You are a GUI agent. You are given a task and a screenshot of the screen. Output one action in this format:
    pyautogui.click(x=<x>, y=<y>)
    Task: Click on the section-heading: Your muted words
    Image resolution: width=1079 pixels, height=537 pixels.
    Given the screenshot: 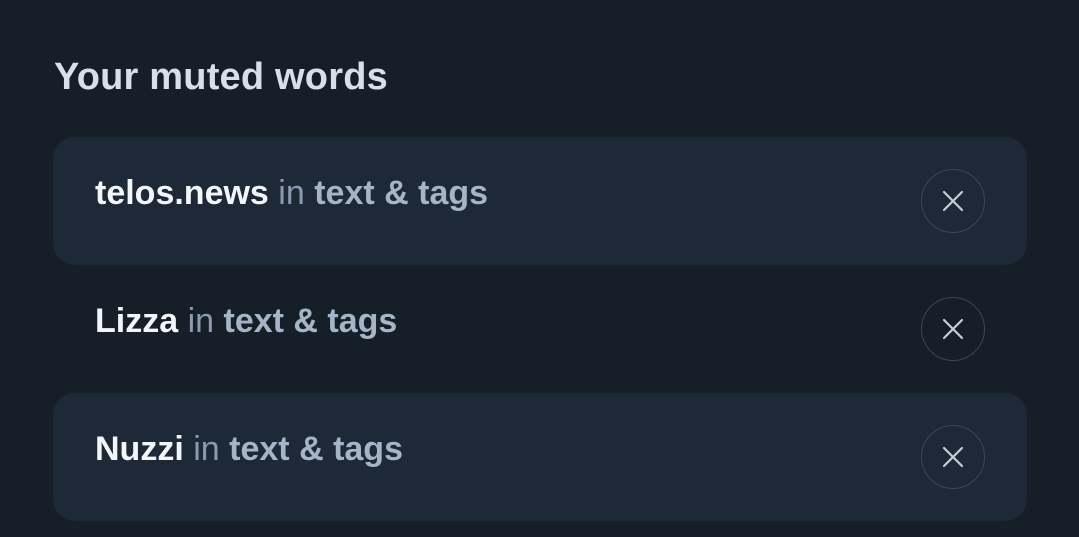 What is the action you would take?
    pyautogui.click(x=221, y=77)
    